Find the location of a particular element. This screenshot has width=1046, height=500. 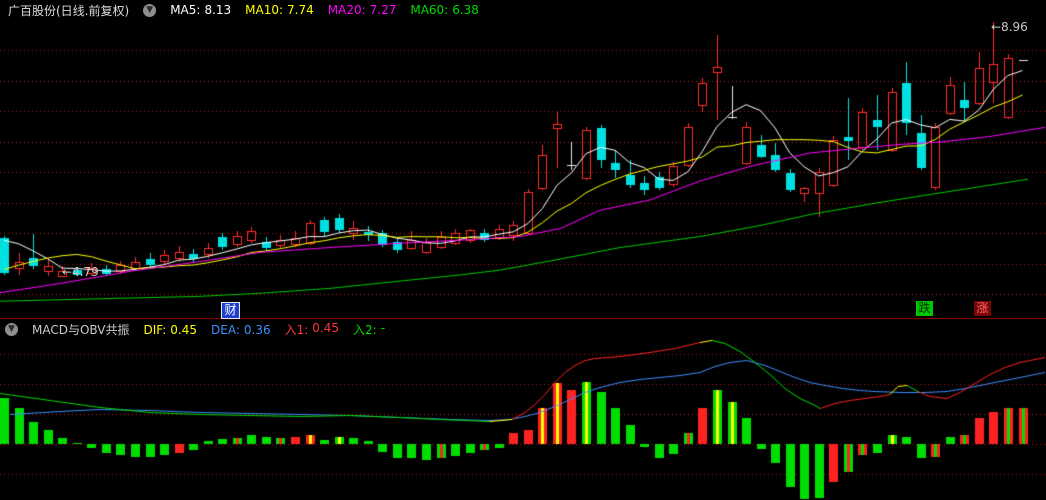

ma10-legend: MA10: 7.74 is located at coordinates (279, 10).